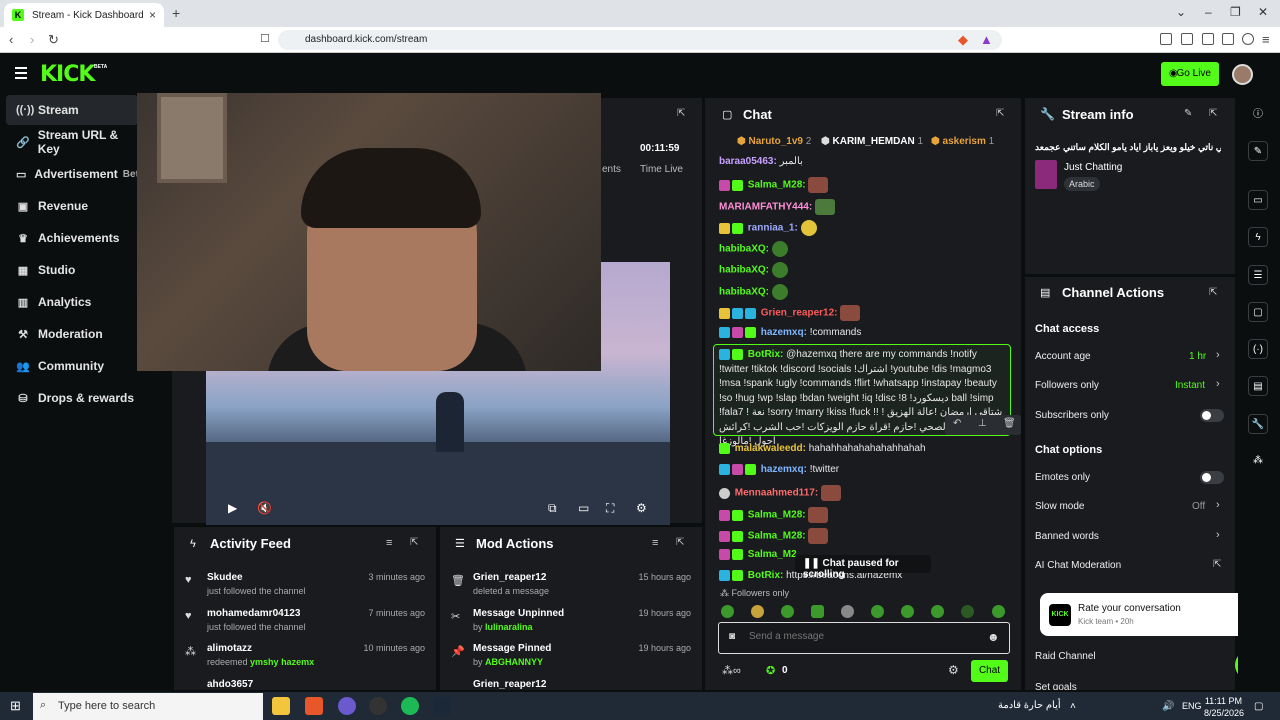  Describe the element at coordinates (1258, 151) in the screenshot. I see `edit-pencil-icon: ✎` at that location.